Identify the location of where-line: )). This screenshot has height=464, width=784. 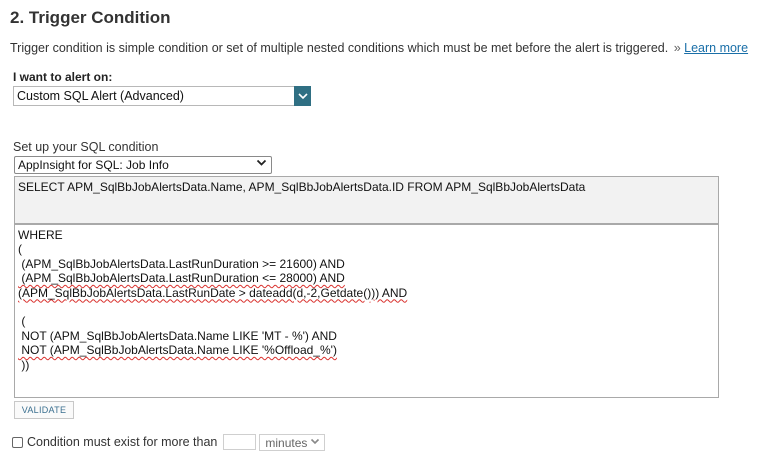
(24, 364).